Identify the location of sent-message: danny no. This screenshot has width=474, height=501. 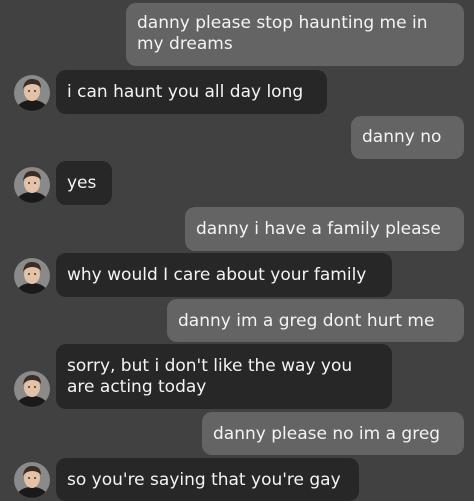
(407, 137).